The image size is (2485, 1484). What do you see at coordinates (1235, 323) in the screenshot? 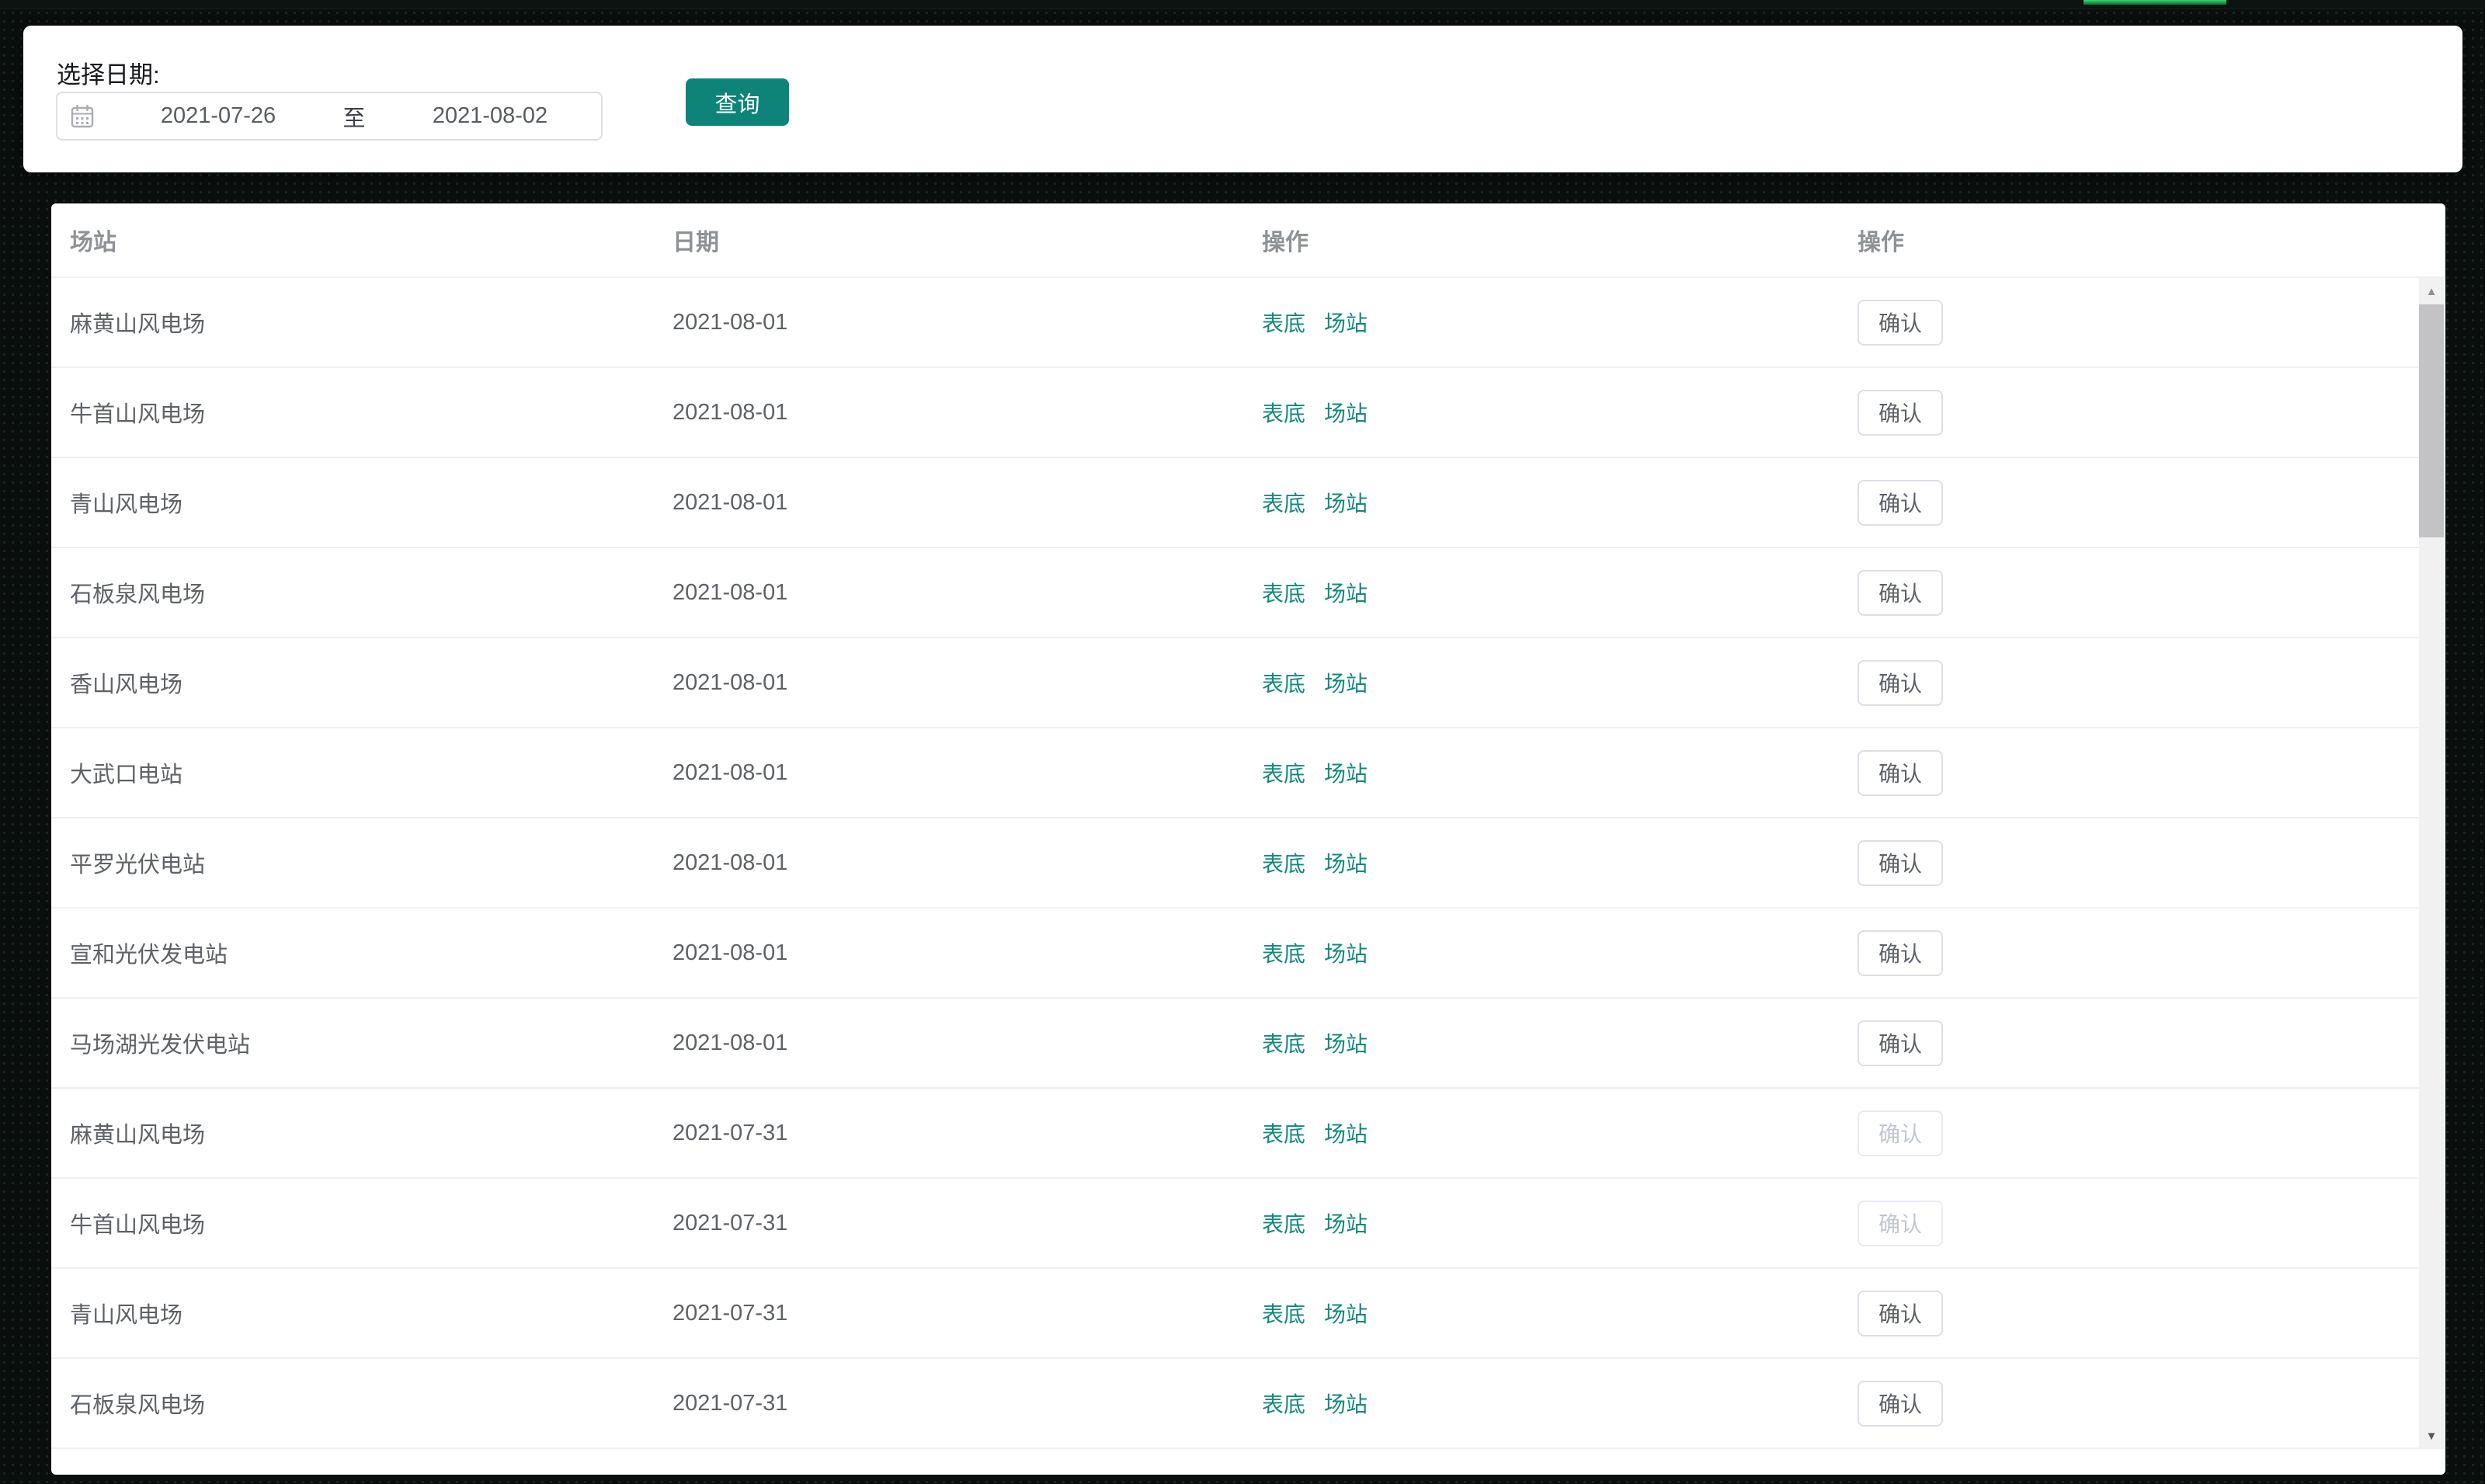
I see `table-row: 麻黄山风电场 2021-08-01 表底 场站 确认` at bounding box center [1235, 323].